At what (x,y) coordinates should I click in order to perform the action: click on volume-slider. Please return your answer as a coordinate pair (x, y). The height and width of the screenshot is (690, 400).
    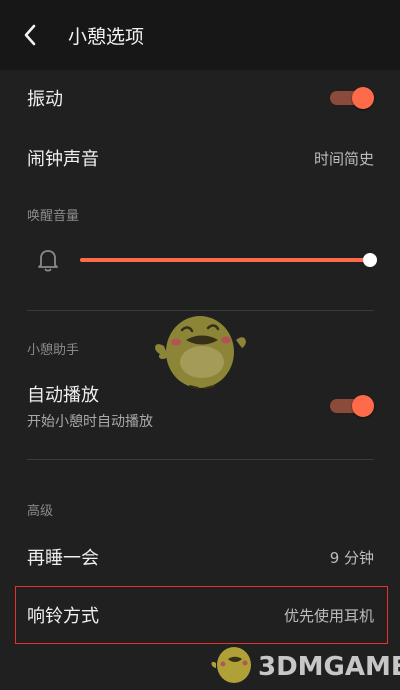
    Looking at the image, I should click on (225, 260).